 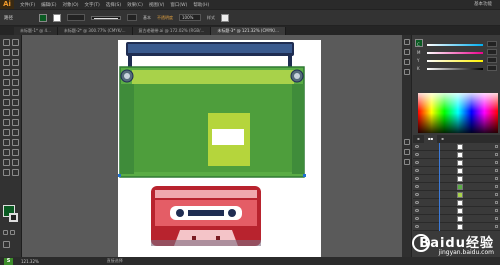 What do you see at coordinates (76, 17) in the screenshot?
I see `stroke-weight-field` at bounding box center [76, 17].